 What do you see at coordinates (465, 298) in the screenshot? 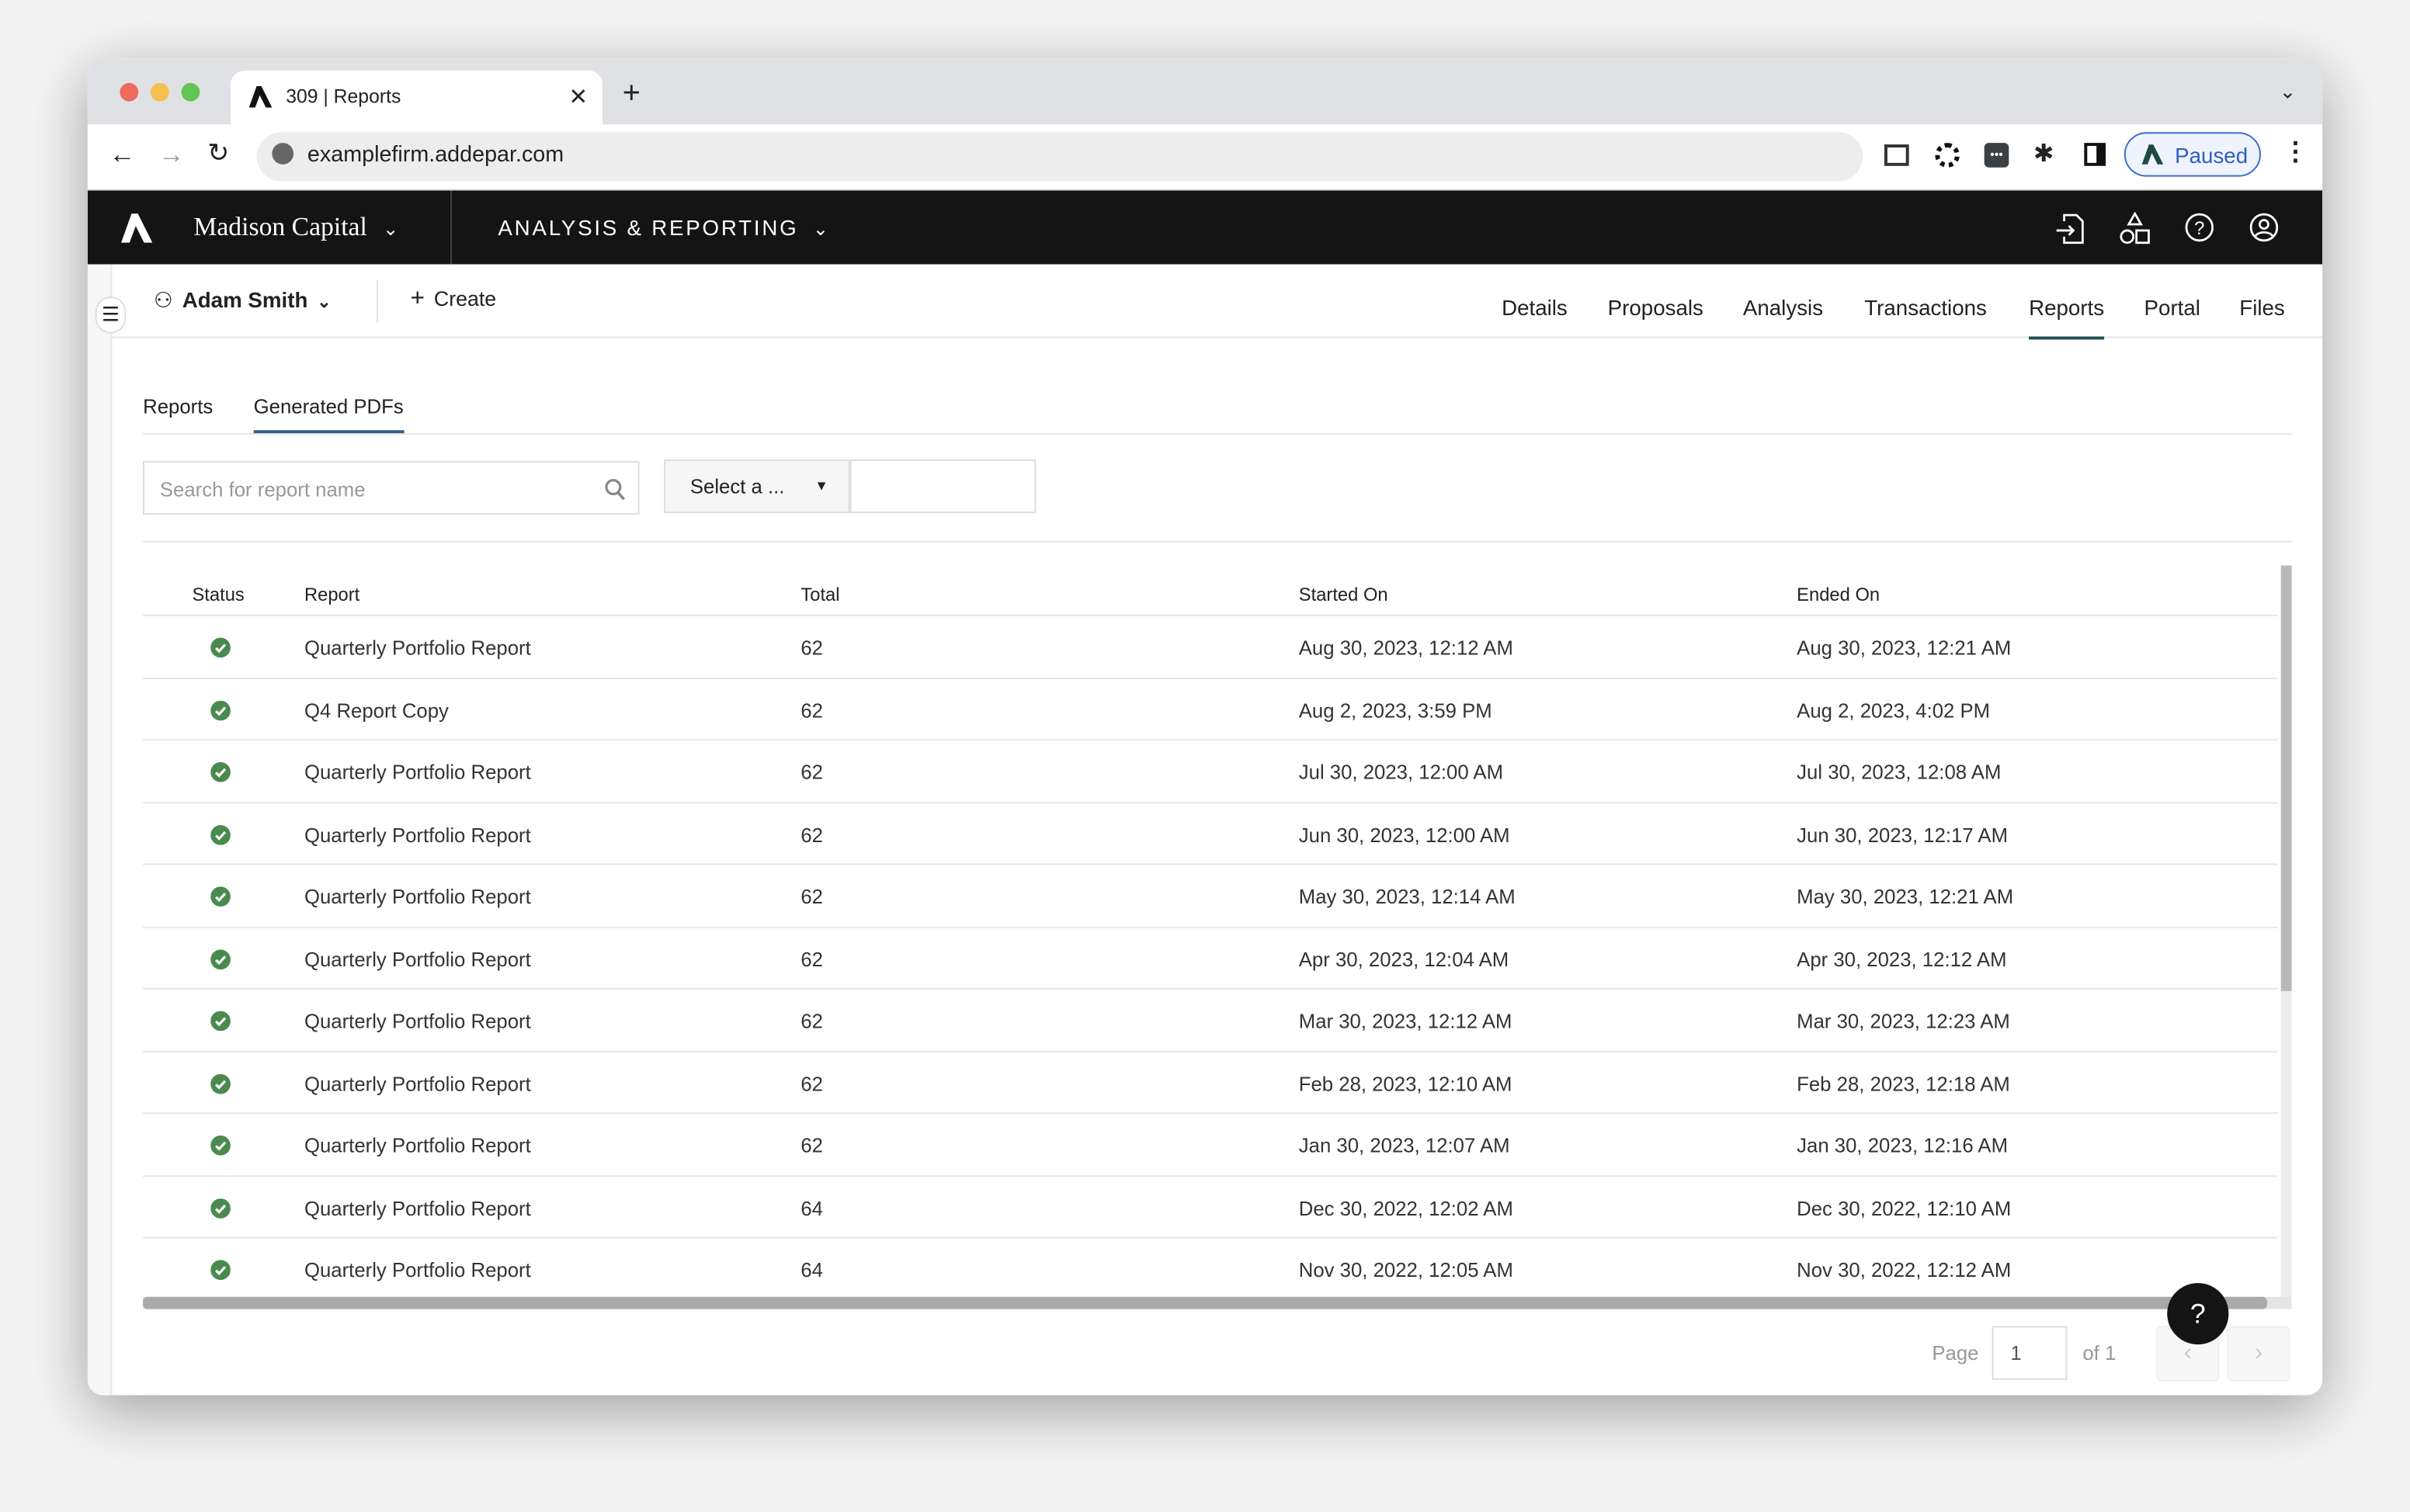
I see `create-label: Create` at bounding box center [465, 298].